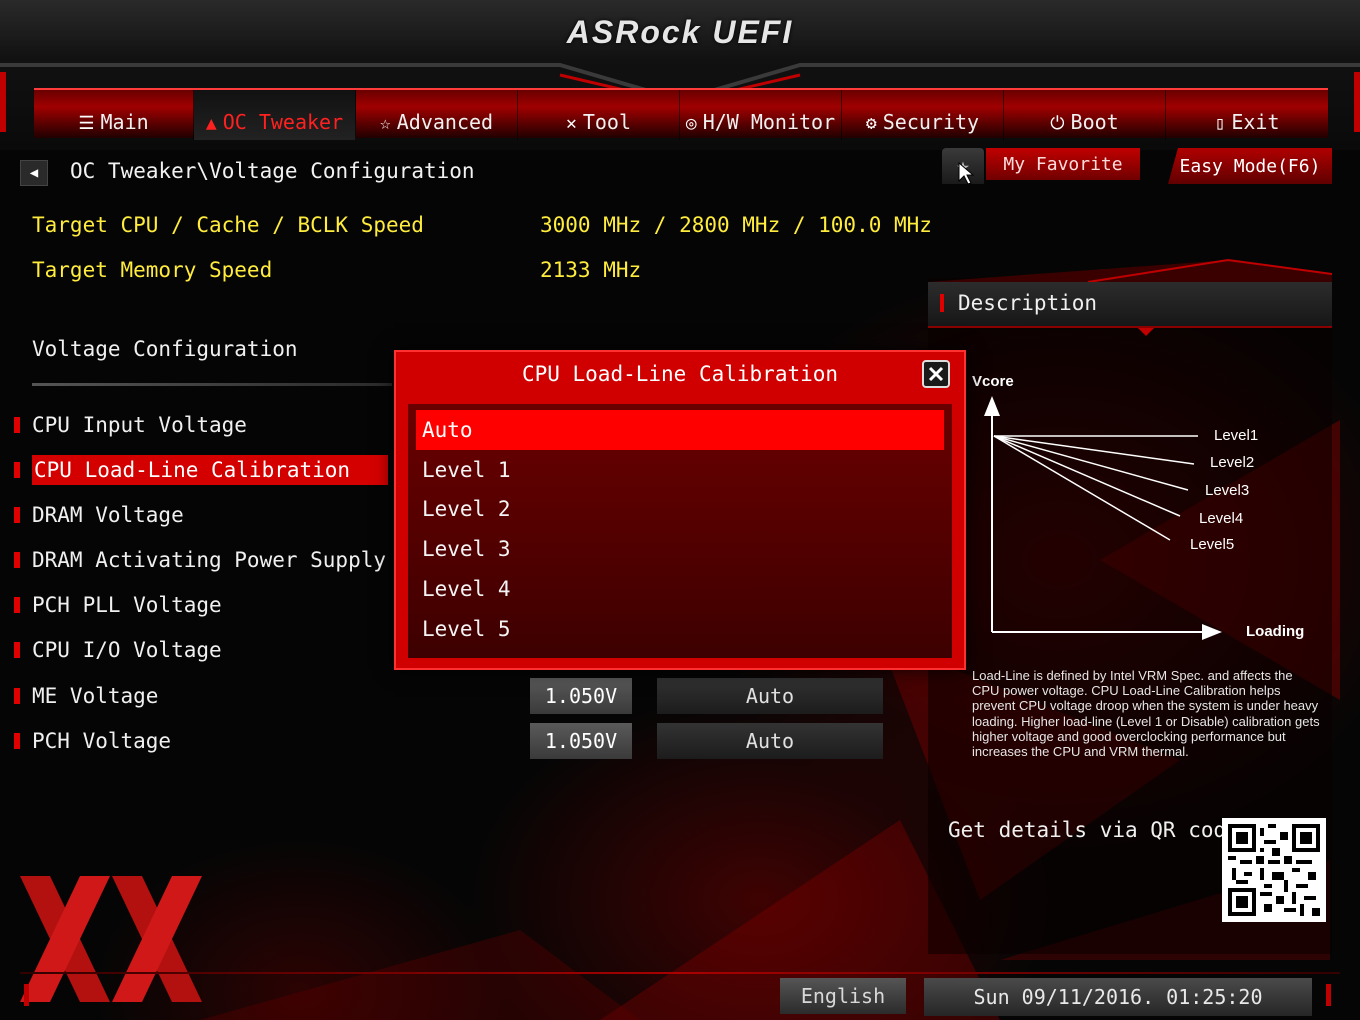 This screenshot has width=1360, height=1020. I want to click on datetime-display: Sun 09/11/2016. 01:25:20, so click(1118, 997).